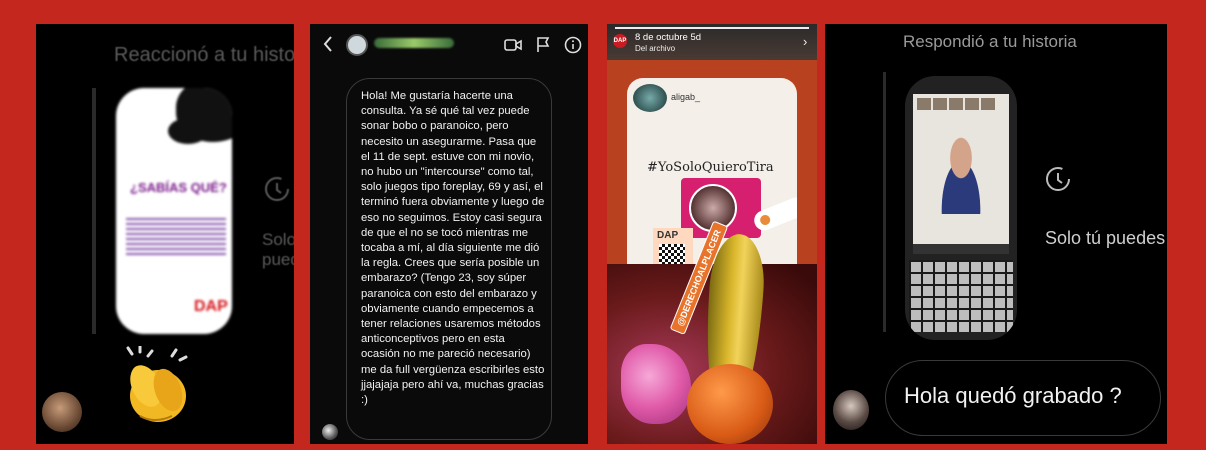 Image resolution: width=1206 pixels, height=450 pixels. I want to click on flag-icon, so click(543, 47).